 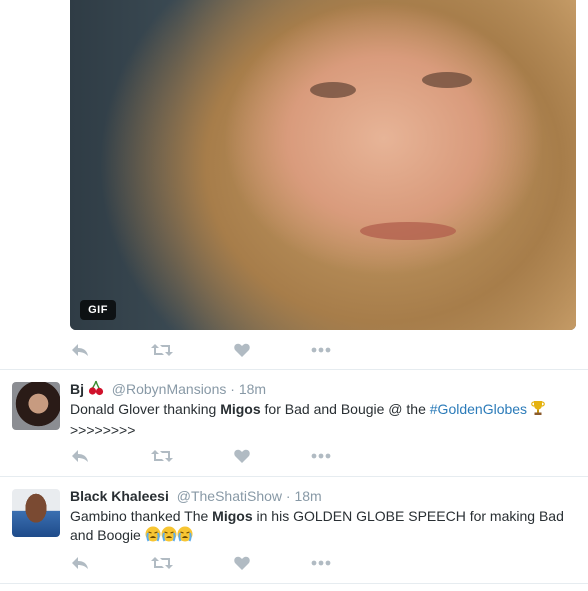 I want to click on author-name: Black Khaleesi, so click(x=119, y=496).